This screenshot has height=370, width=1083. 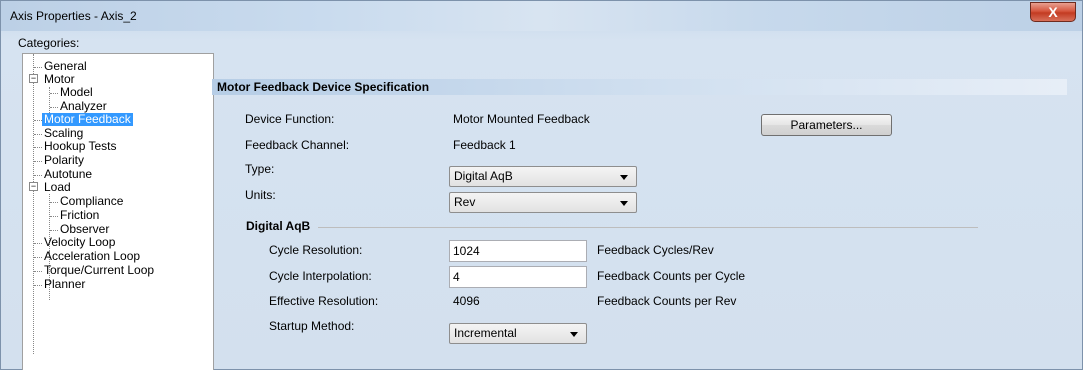 What do you see at coordinates (484, 145) in the screenshot?
I see `feedback-channel-value: Feedback 1` at bounding box center [484, 145].